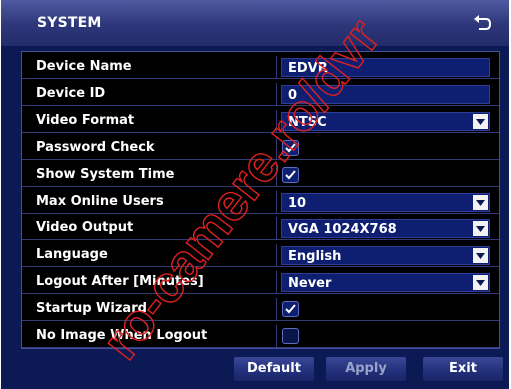  What do you see at coordinates (274, 369) in the screenshot?
I see `default-button: Default` at bounding box center [274, 369].